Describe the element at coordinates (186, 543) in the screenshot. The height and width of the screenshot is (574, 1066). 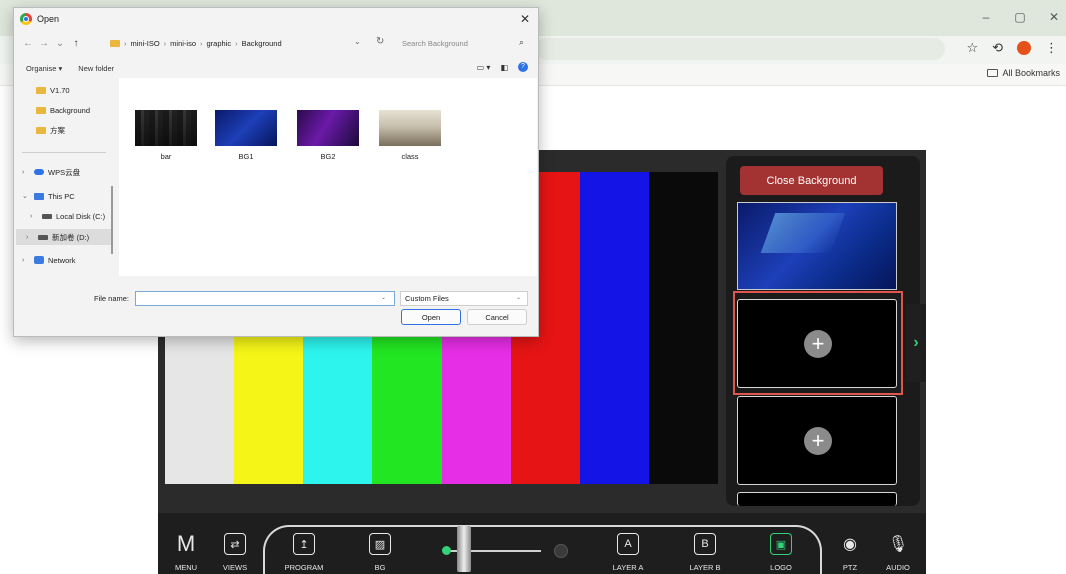
I see `menu-icon: M` at that location.